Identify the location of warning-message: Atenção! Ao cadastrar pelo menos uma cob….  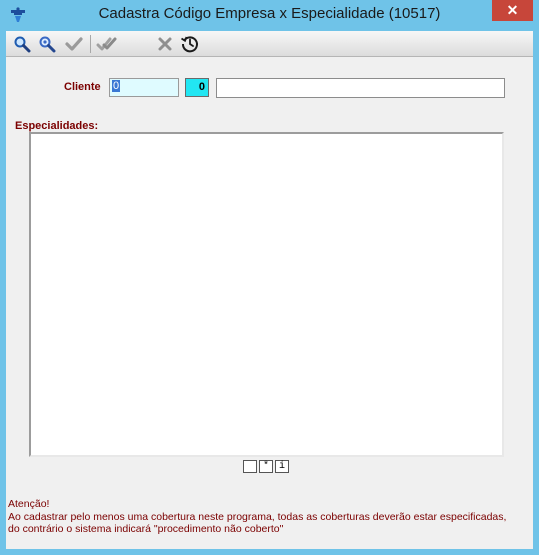
(269, 517).